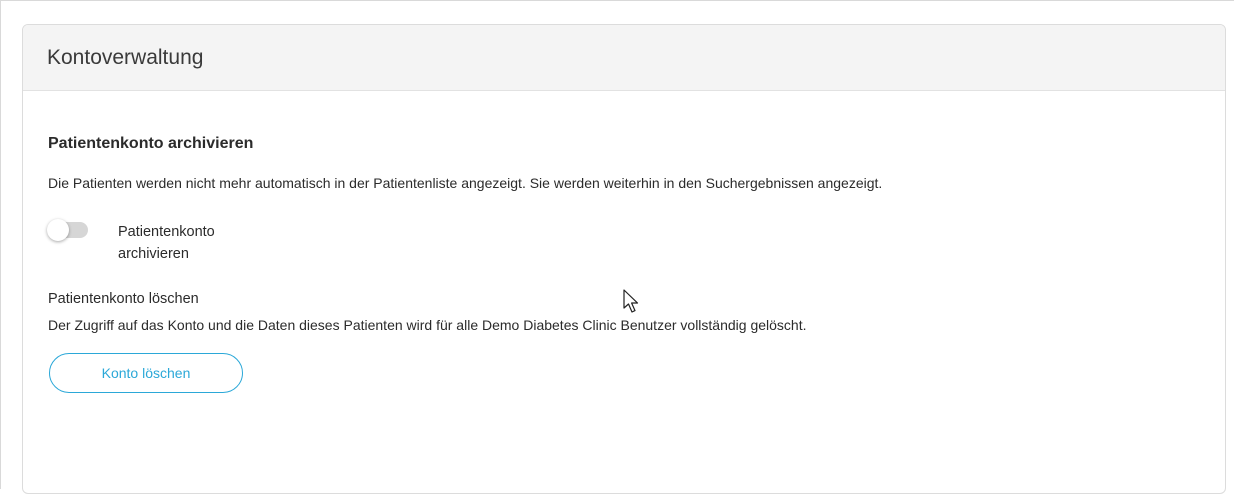 Image resolution: width=1234 pixels, height=494 pixels. Describe the element at coordinates (631, 301) in the screenshot. I see `mouse-pointer-icon` at that location.